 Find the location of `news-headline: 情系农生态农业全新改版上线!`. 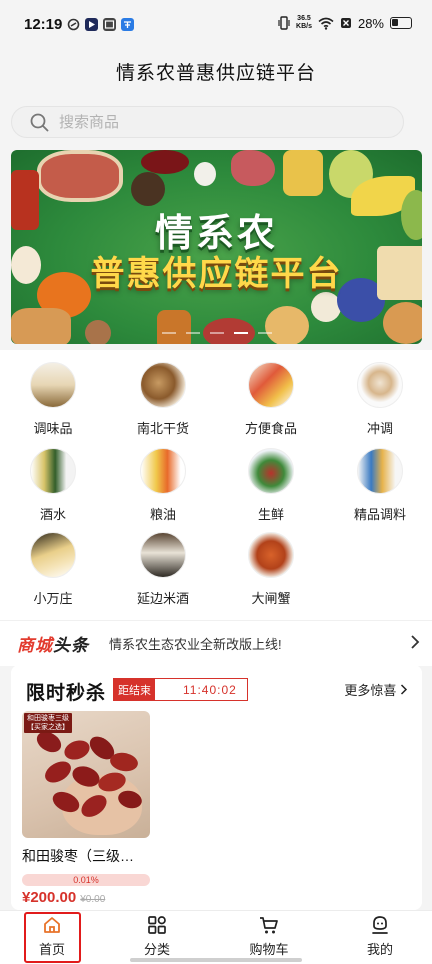

news-headline: 情系农生态农业全新改版上线! is located at coordinates (195, 643).